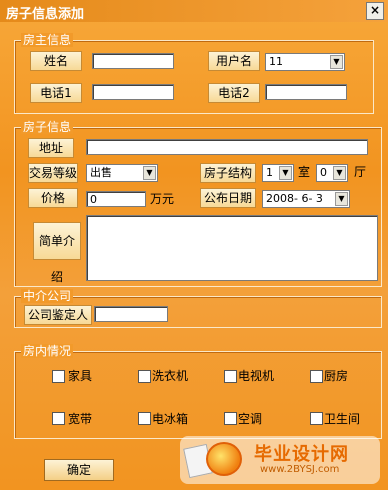  Describe the element at coordinates (256, 376) in the screenshot. I see `tv-label: 电视机` at that location.